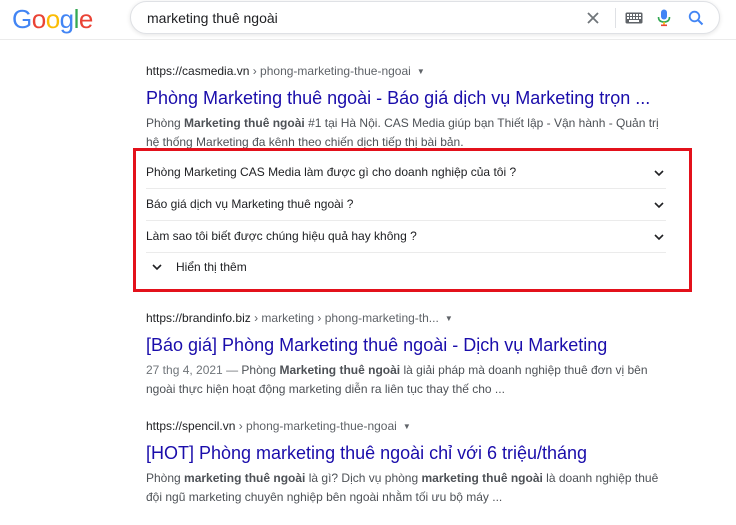  I want to click on google-logo: Google, so click(52, 19).